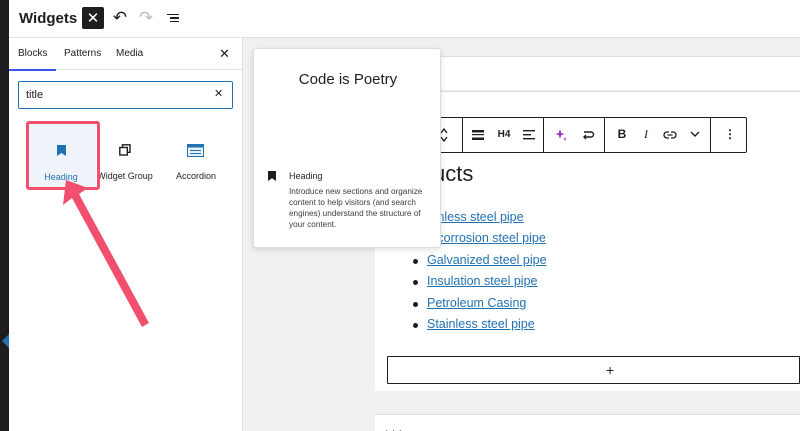 The image size is (800, 431). Describe the element at coordinates (120, 18) in the screenshot. I see `undo-button: ↶` at that location.